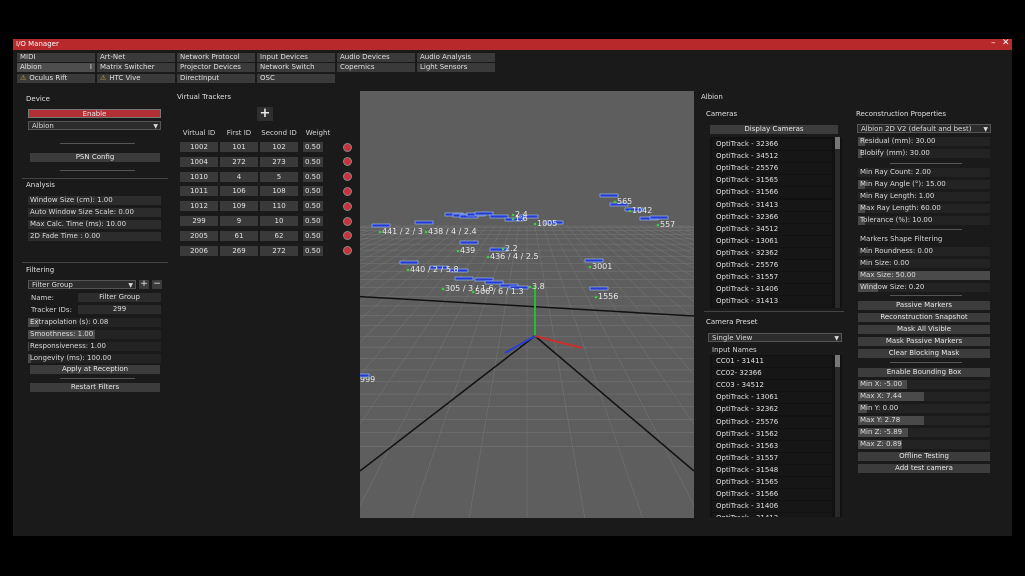 The height and width of the screenshot is (576, 1025). I want to click on tab-light-sensors: Light Sensors, so click(456, 67).